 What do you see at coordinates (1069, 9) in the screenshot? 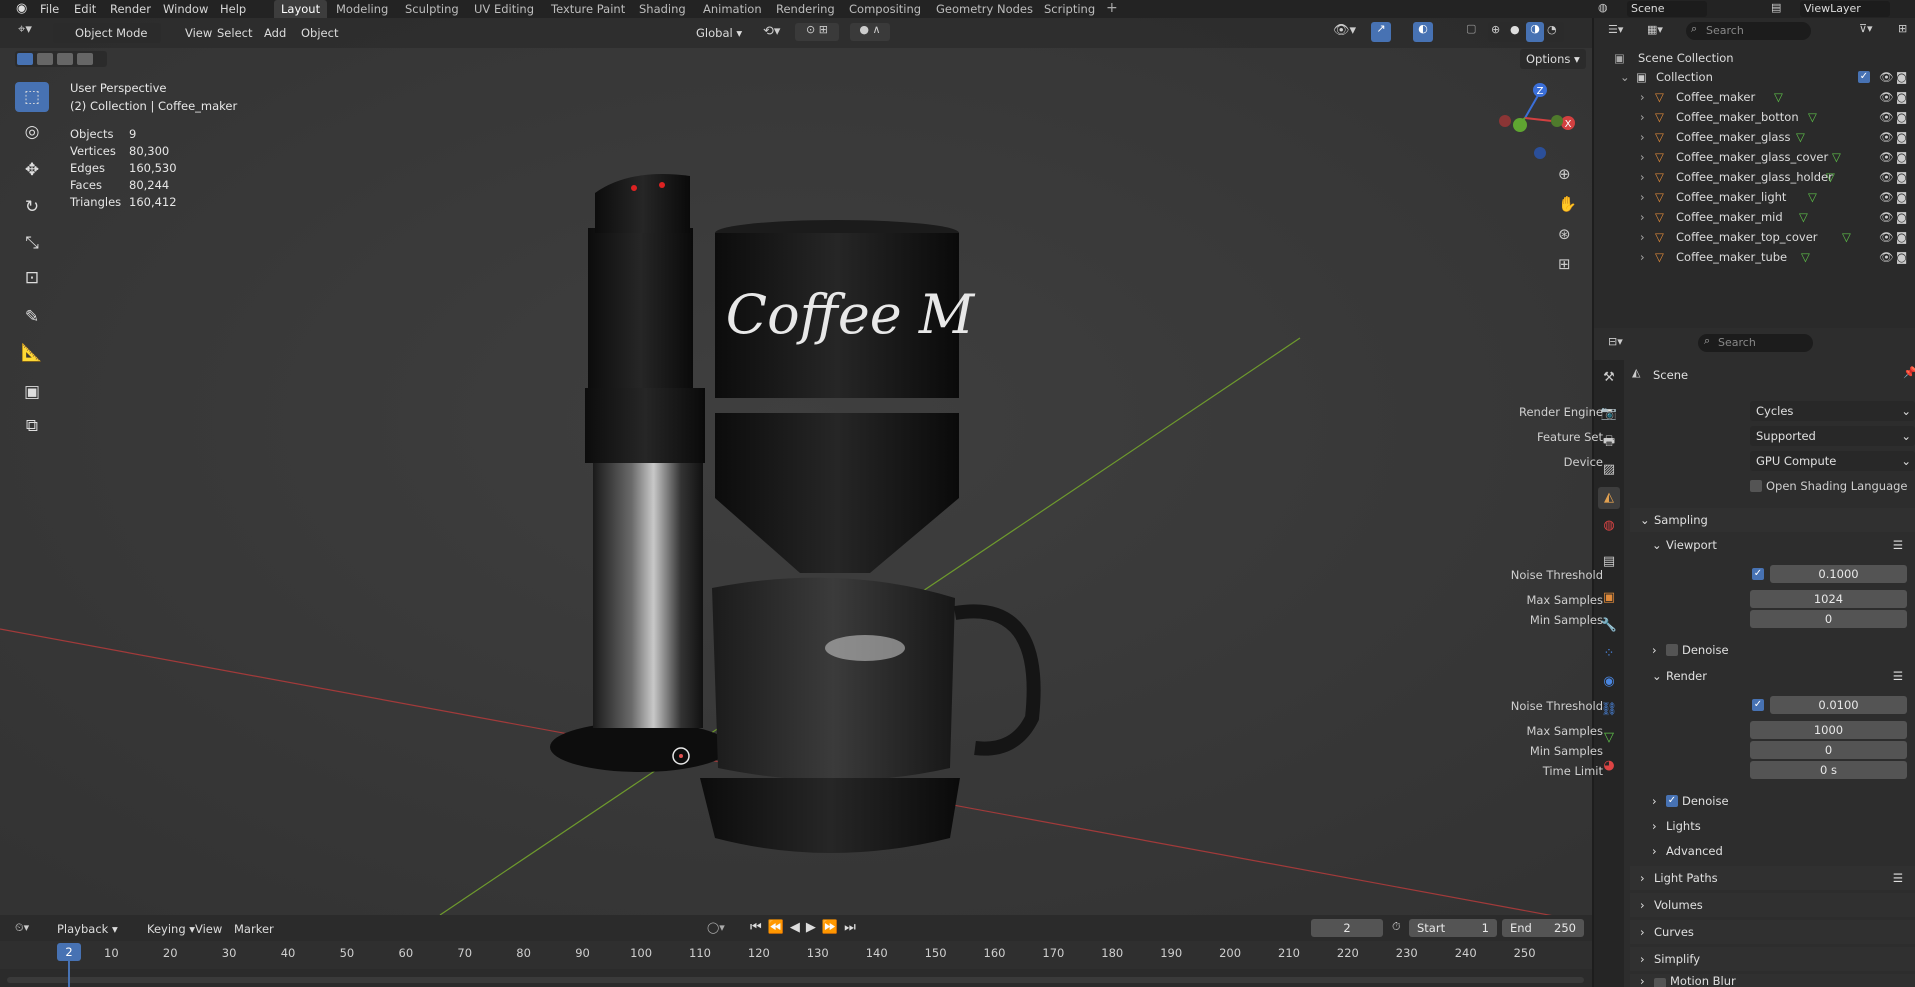
I see `tab-scripting: Scripting` at bounding box center [1069, 9].